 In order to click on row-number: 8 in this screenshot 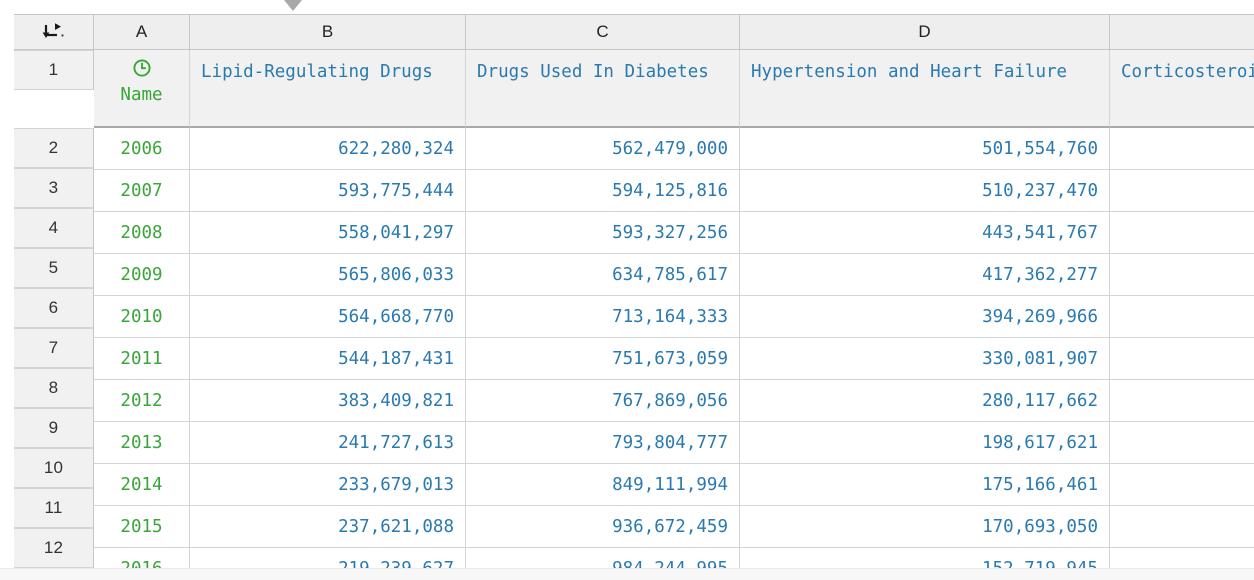, I will do `click(53, 387)`.